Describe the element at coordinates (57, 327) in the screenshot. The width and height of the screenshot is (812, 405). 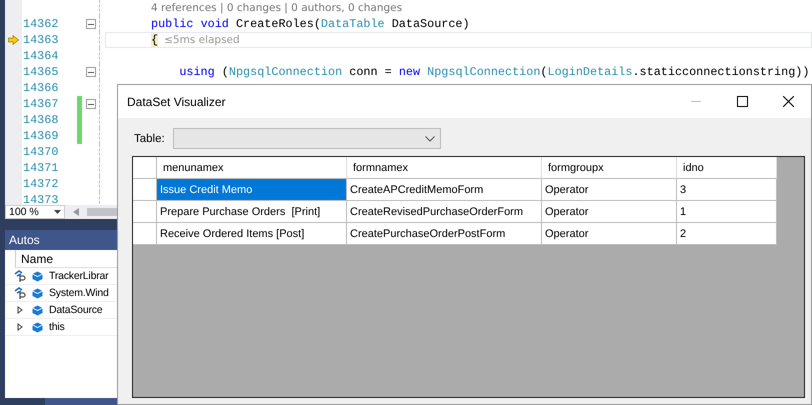
I see `variable-name: this` at that location.